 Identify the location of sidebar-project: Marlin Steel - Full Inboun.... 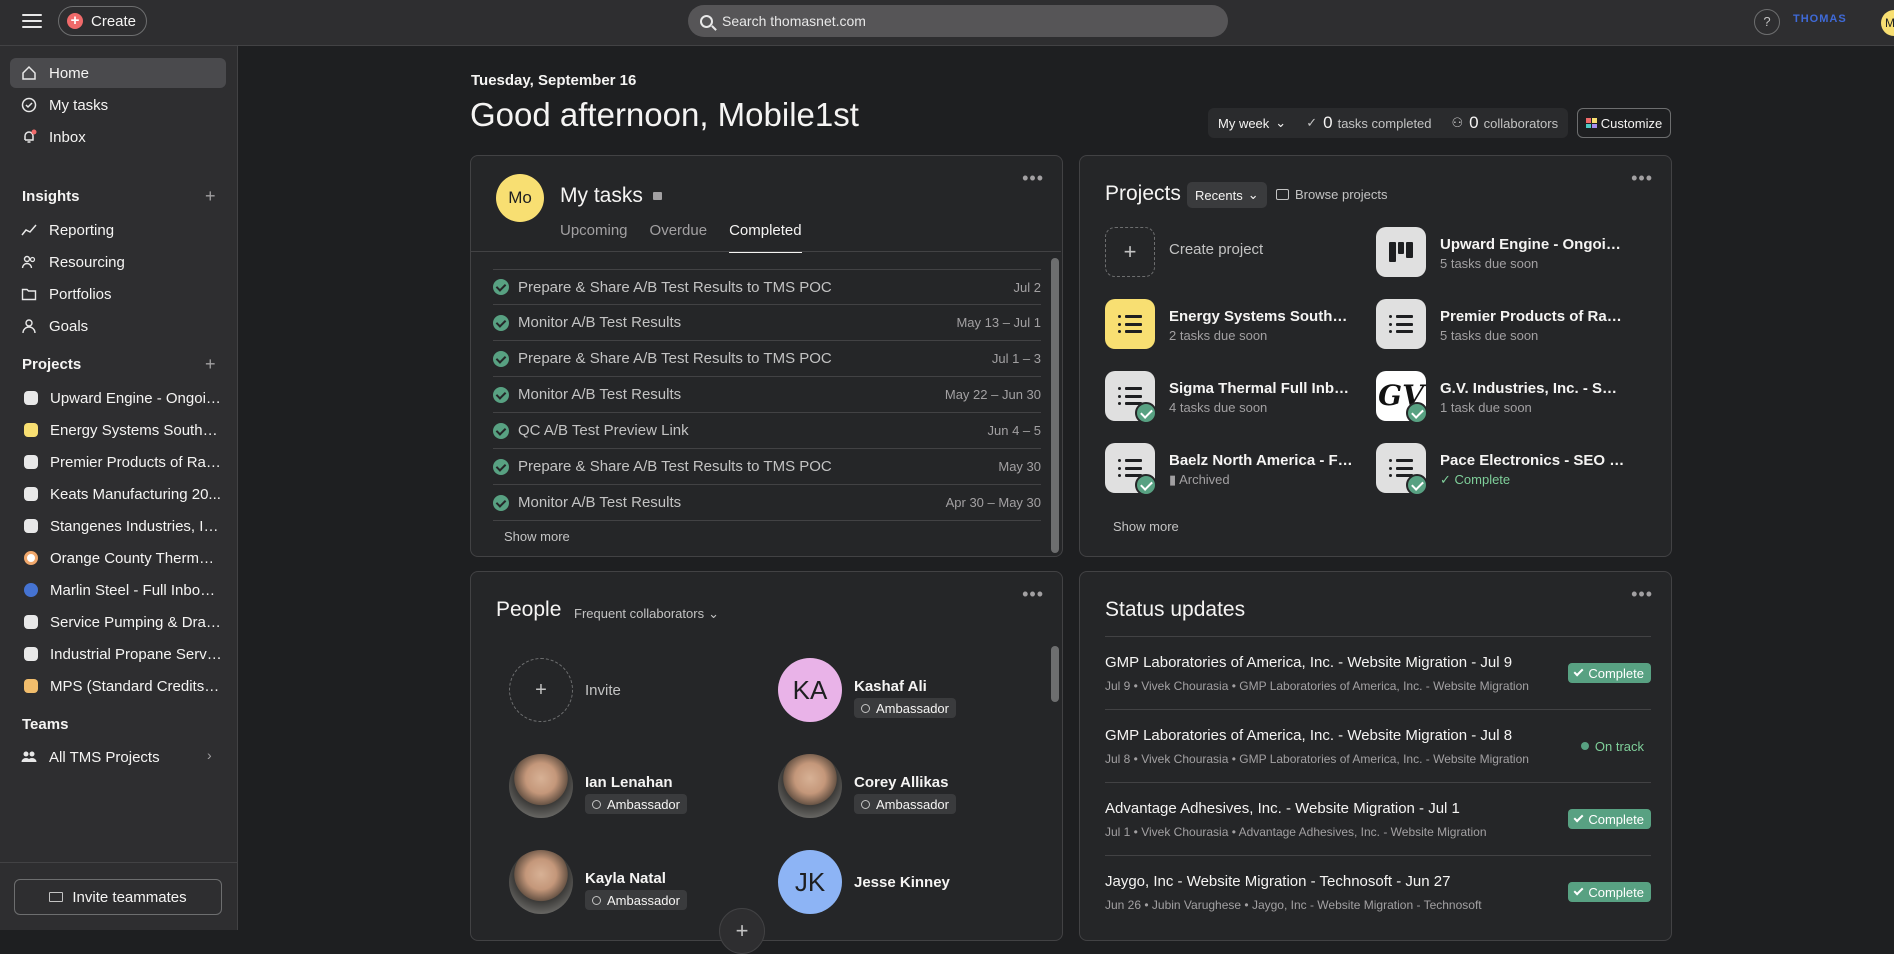
(118, 590).